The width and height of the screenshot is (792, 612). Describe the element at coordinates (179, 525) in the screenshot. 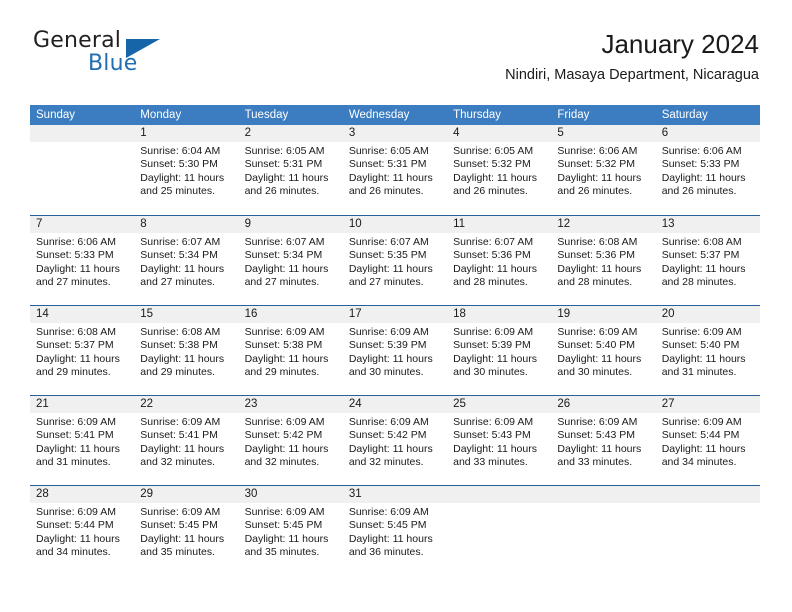

I see `sunset-text: Sunset: 5:45 PM` at that location.